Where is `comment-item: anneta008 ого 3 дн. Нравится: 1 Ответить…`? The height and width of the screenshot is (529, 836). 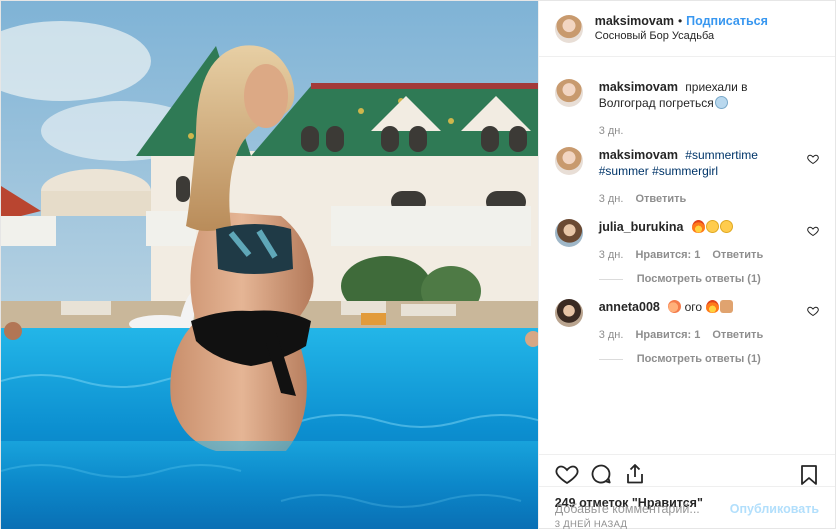 comment-item: anneta008 ого 3 дн. Нравится: 1 Ответить… is located at coordinates (686, 332).